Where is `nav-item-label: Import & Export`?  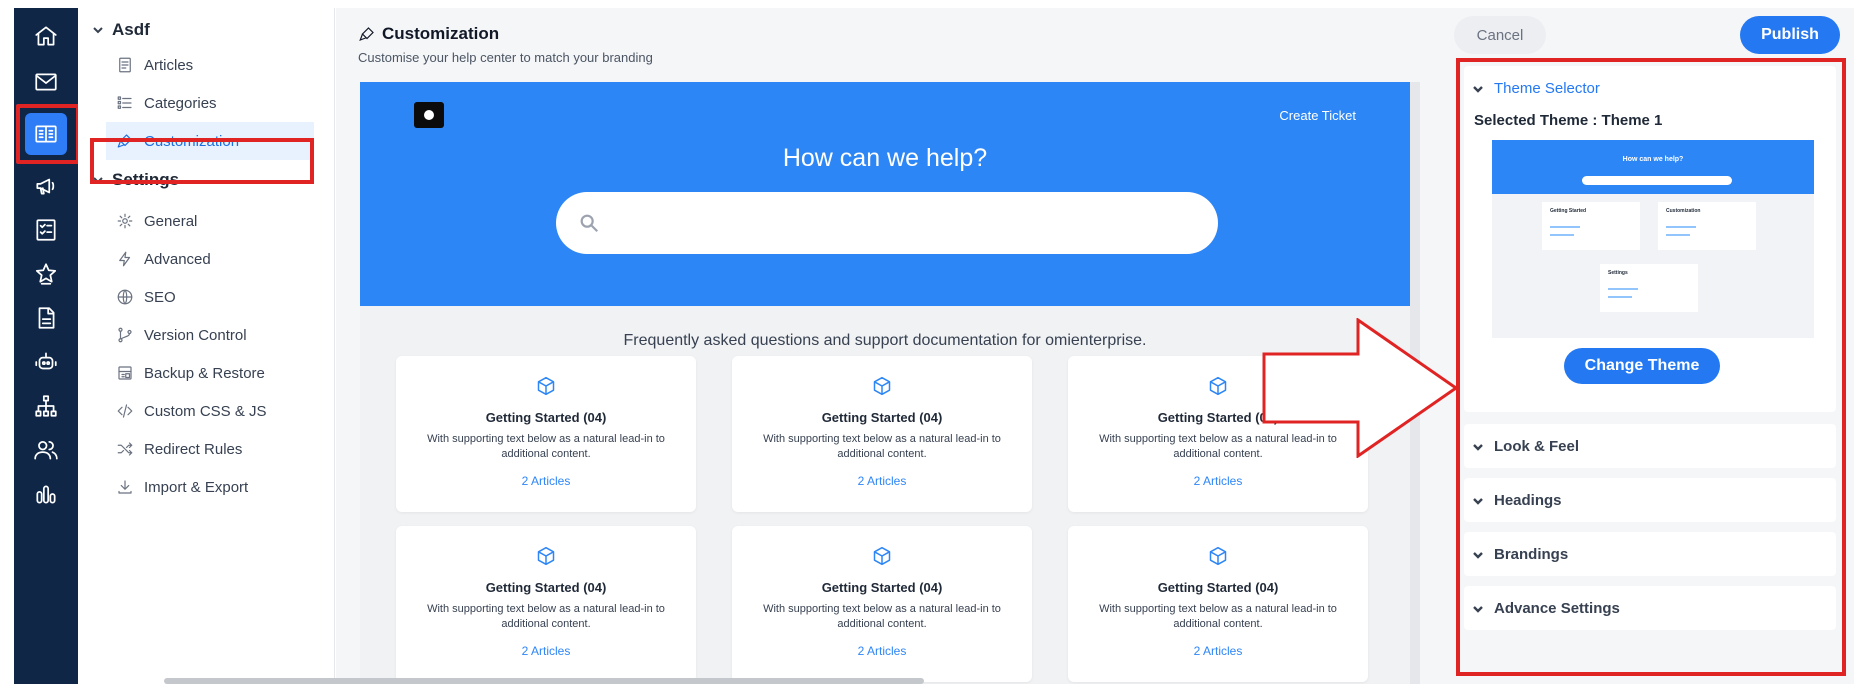 nav-item-label: Import & Export is located at coordinates (196, 487).